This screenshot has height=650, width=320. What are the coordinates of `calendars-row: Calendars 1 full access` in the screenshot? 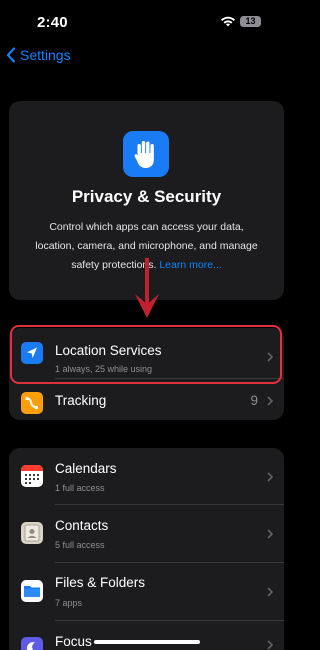 It's located at (146, 476).